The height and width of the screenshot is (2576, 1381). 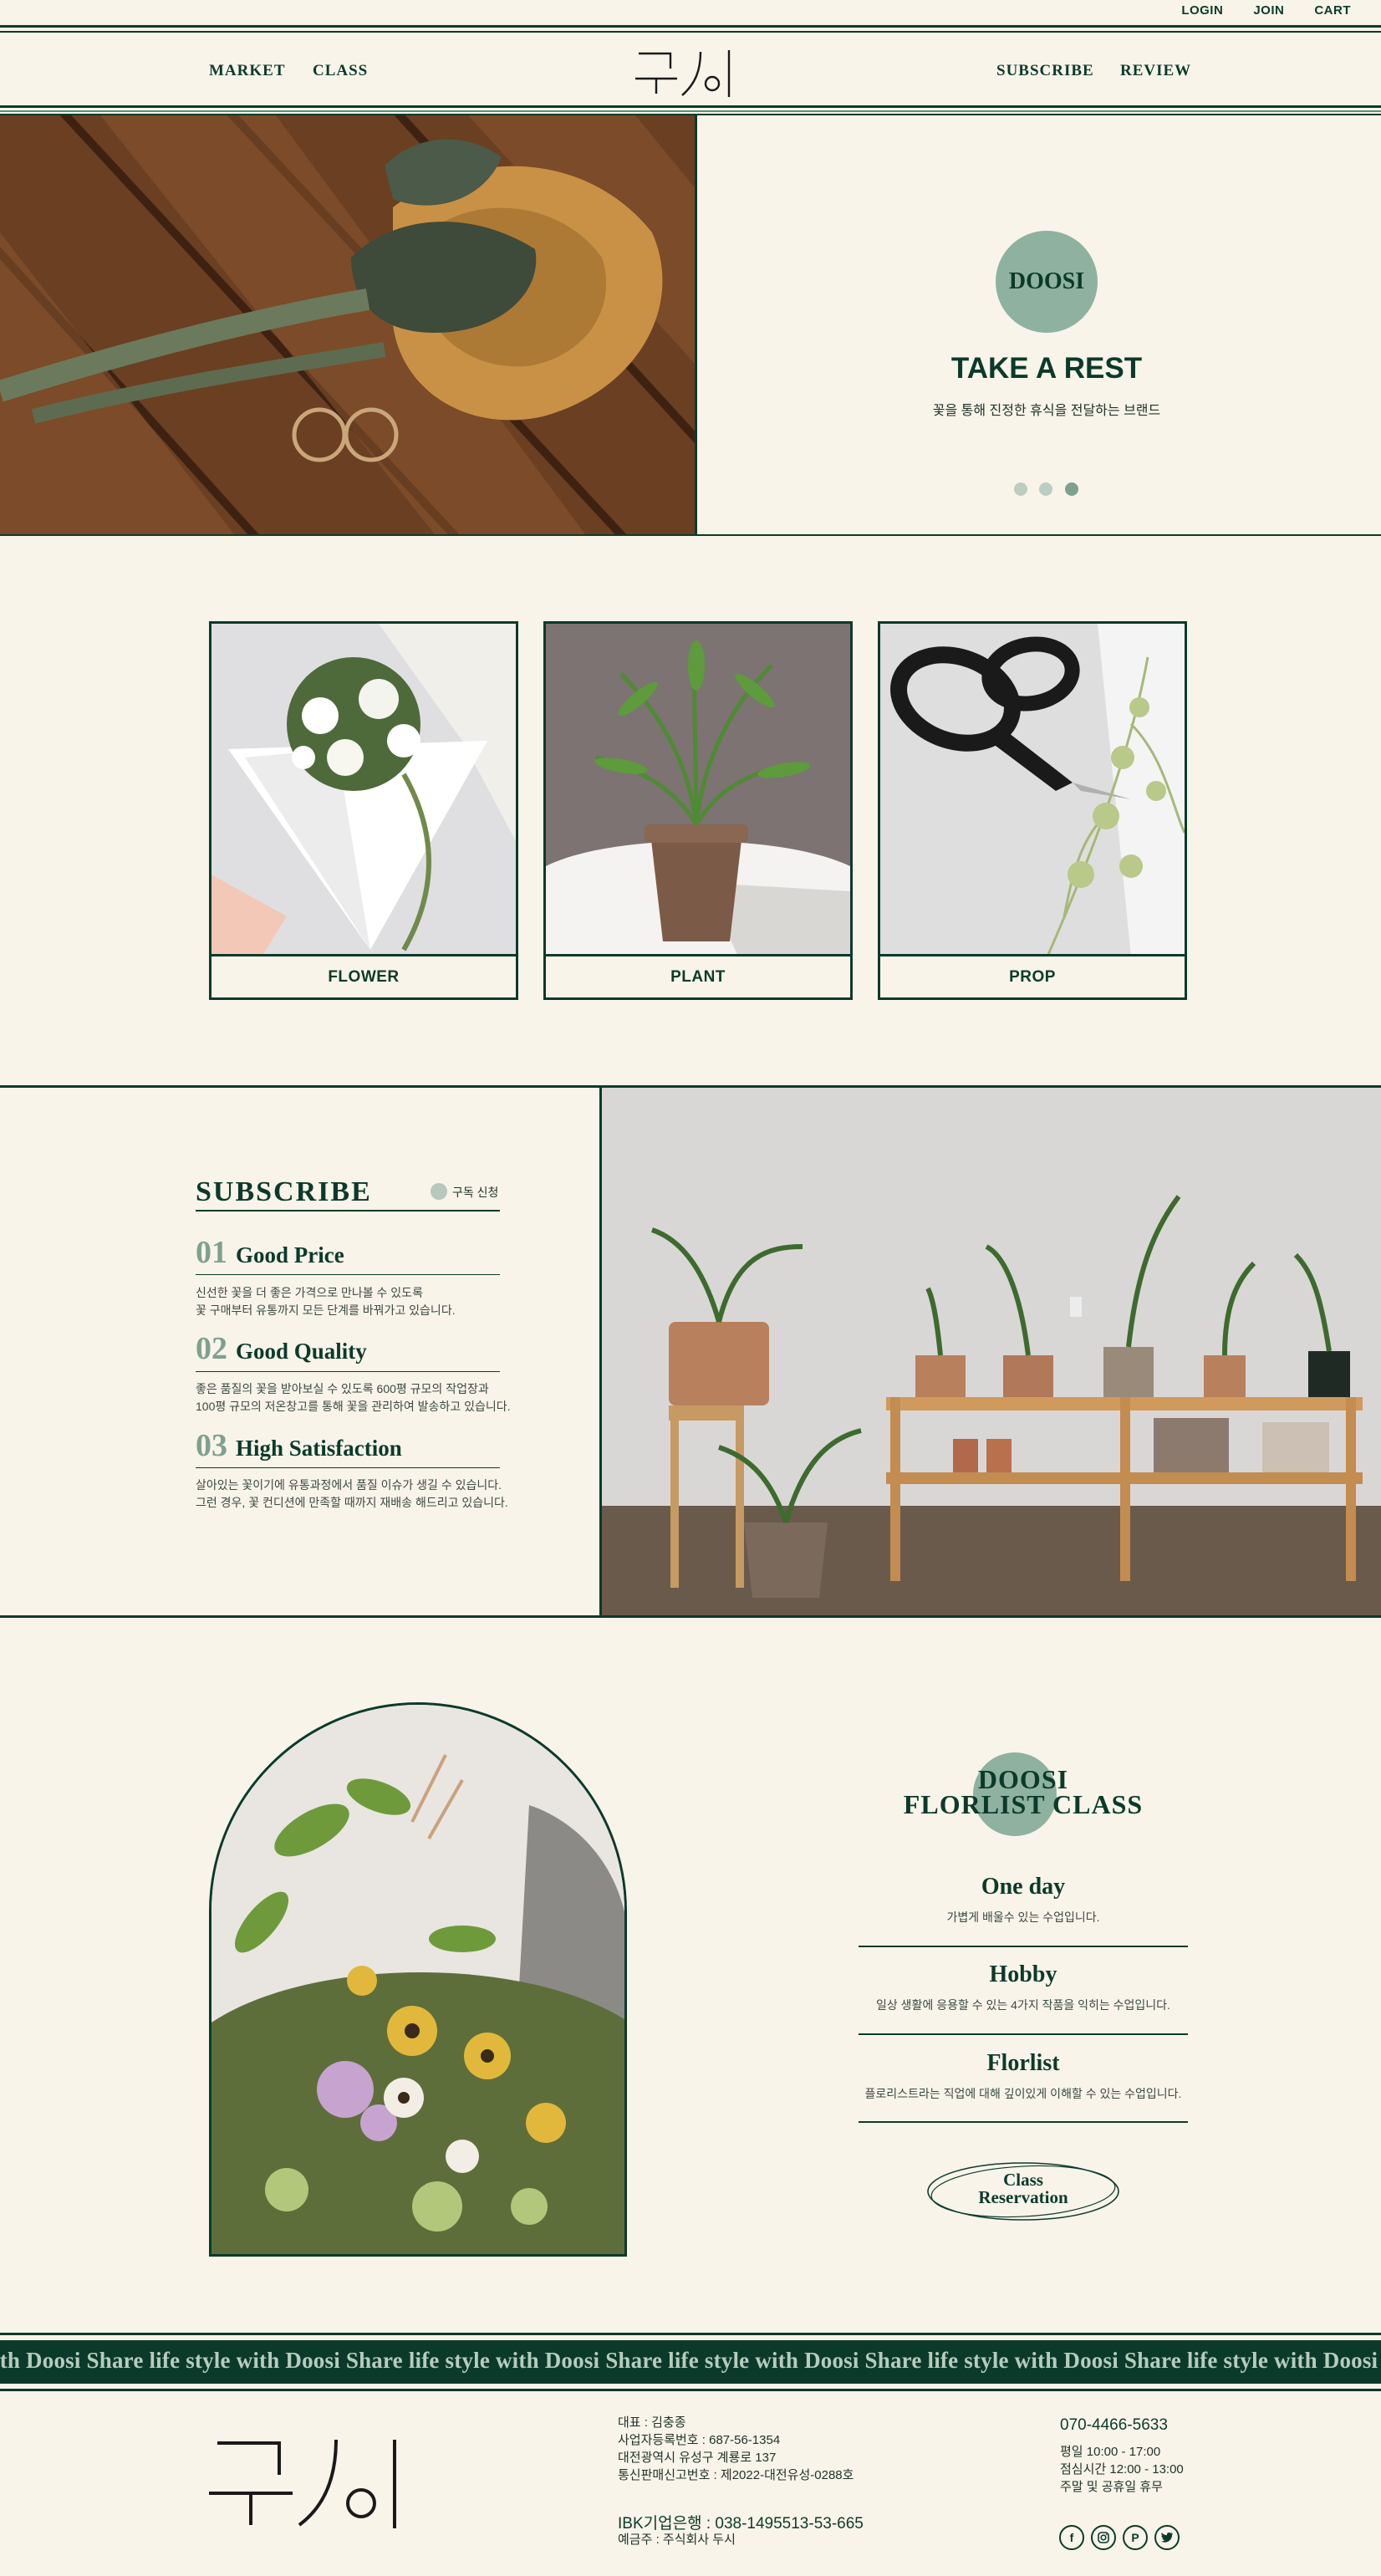 I want to click on class-arch-image, so click(x=418, y=1979).